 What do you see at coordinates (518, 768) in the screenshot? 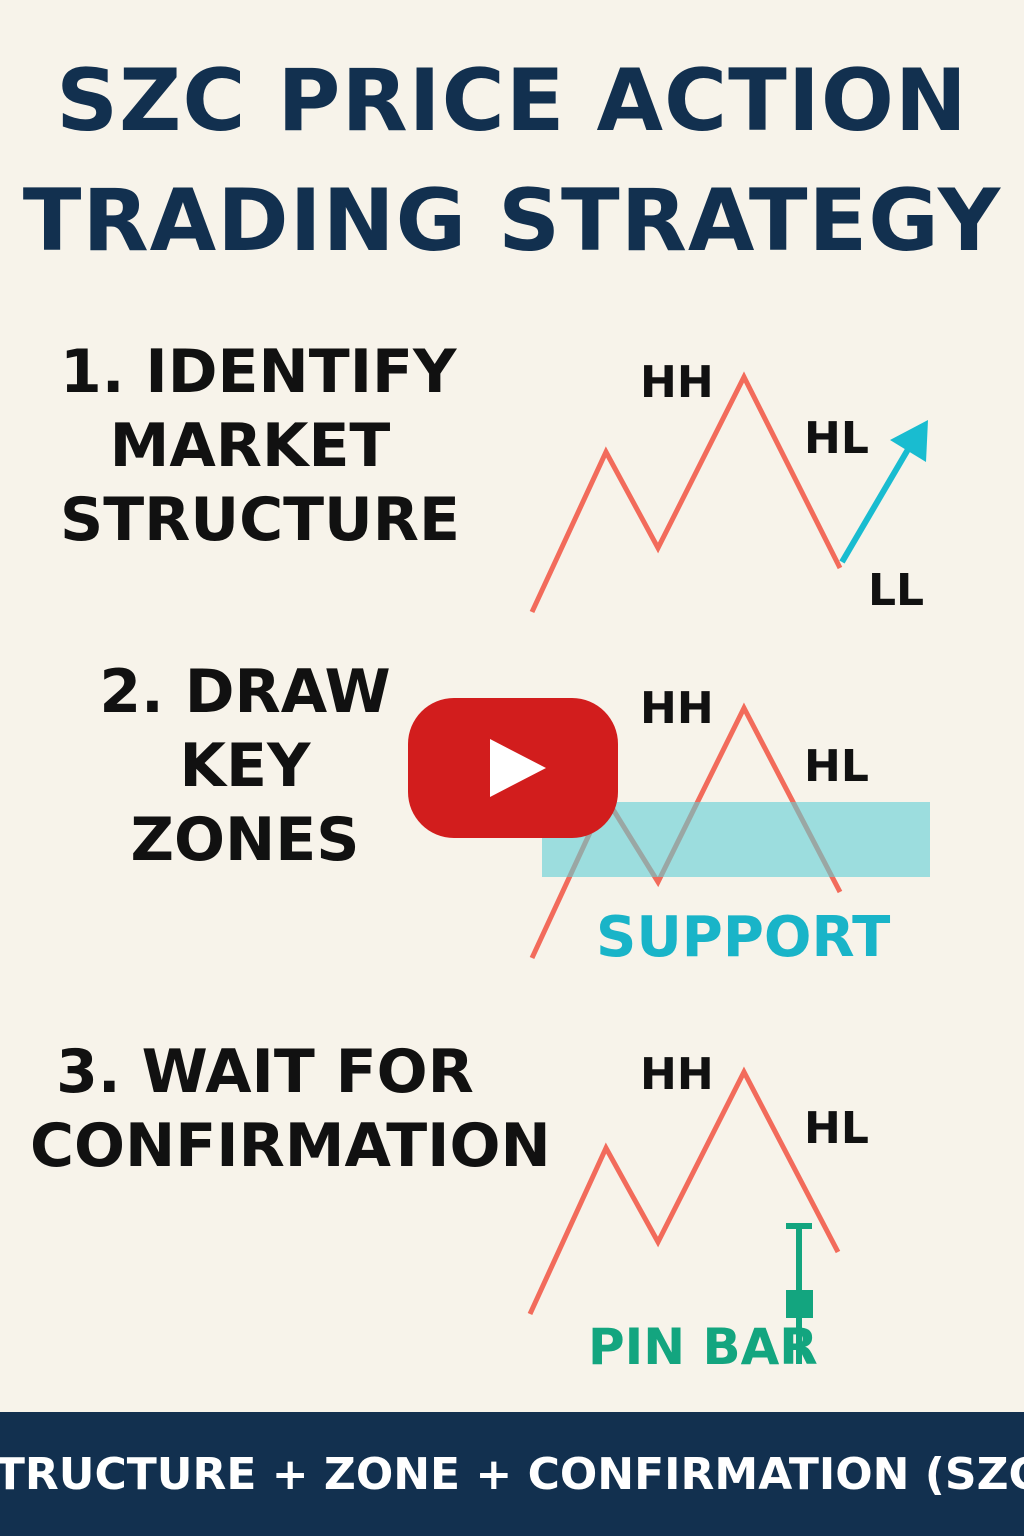
I see `play-triangle-icon` at bounding box center [518, 768].